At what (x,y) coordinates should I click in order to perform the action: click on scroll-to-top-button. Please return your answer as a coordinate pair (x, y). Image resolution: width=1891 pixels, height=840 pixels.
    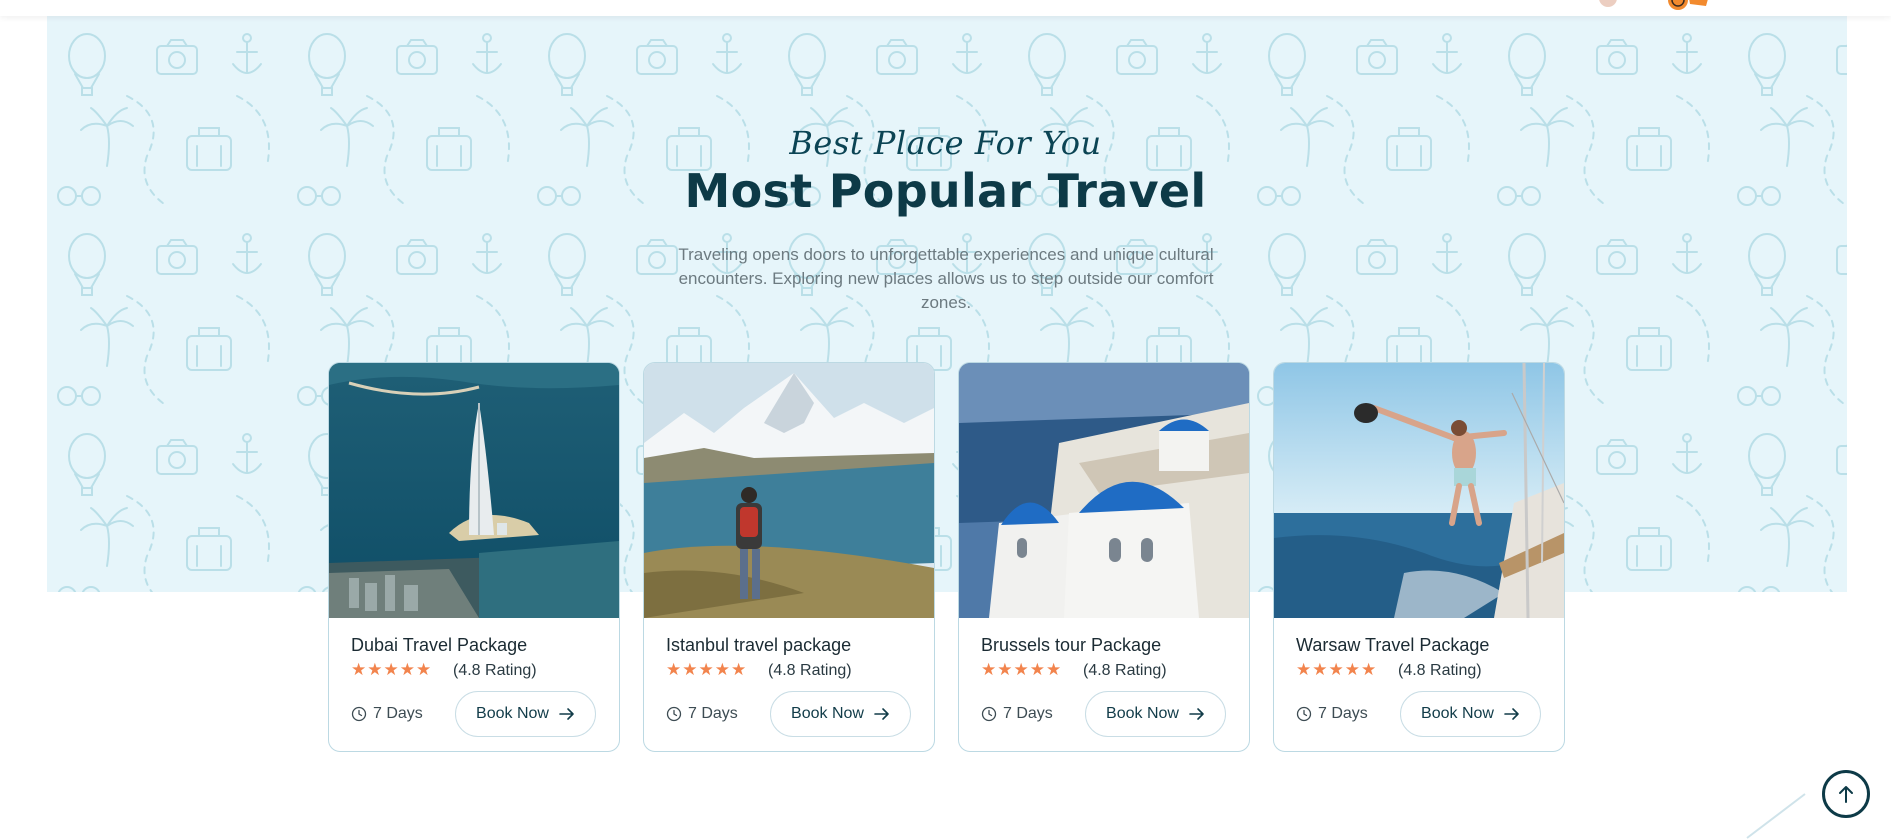
    Looking at the image, I should click on (1846, 794).